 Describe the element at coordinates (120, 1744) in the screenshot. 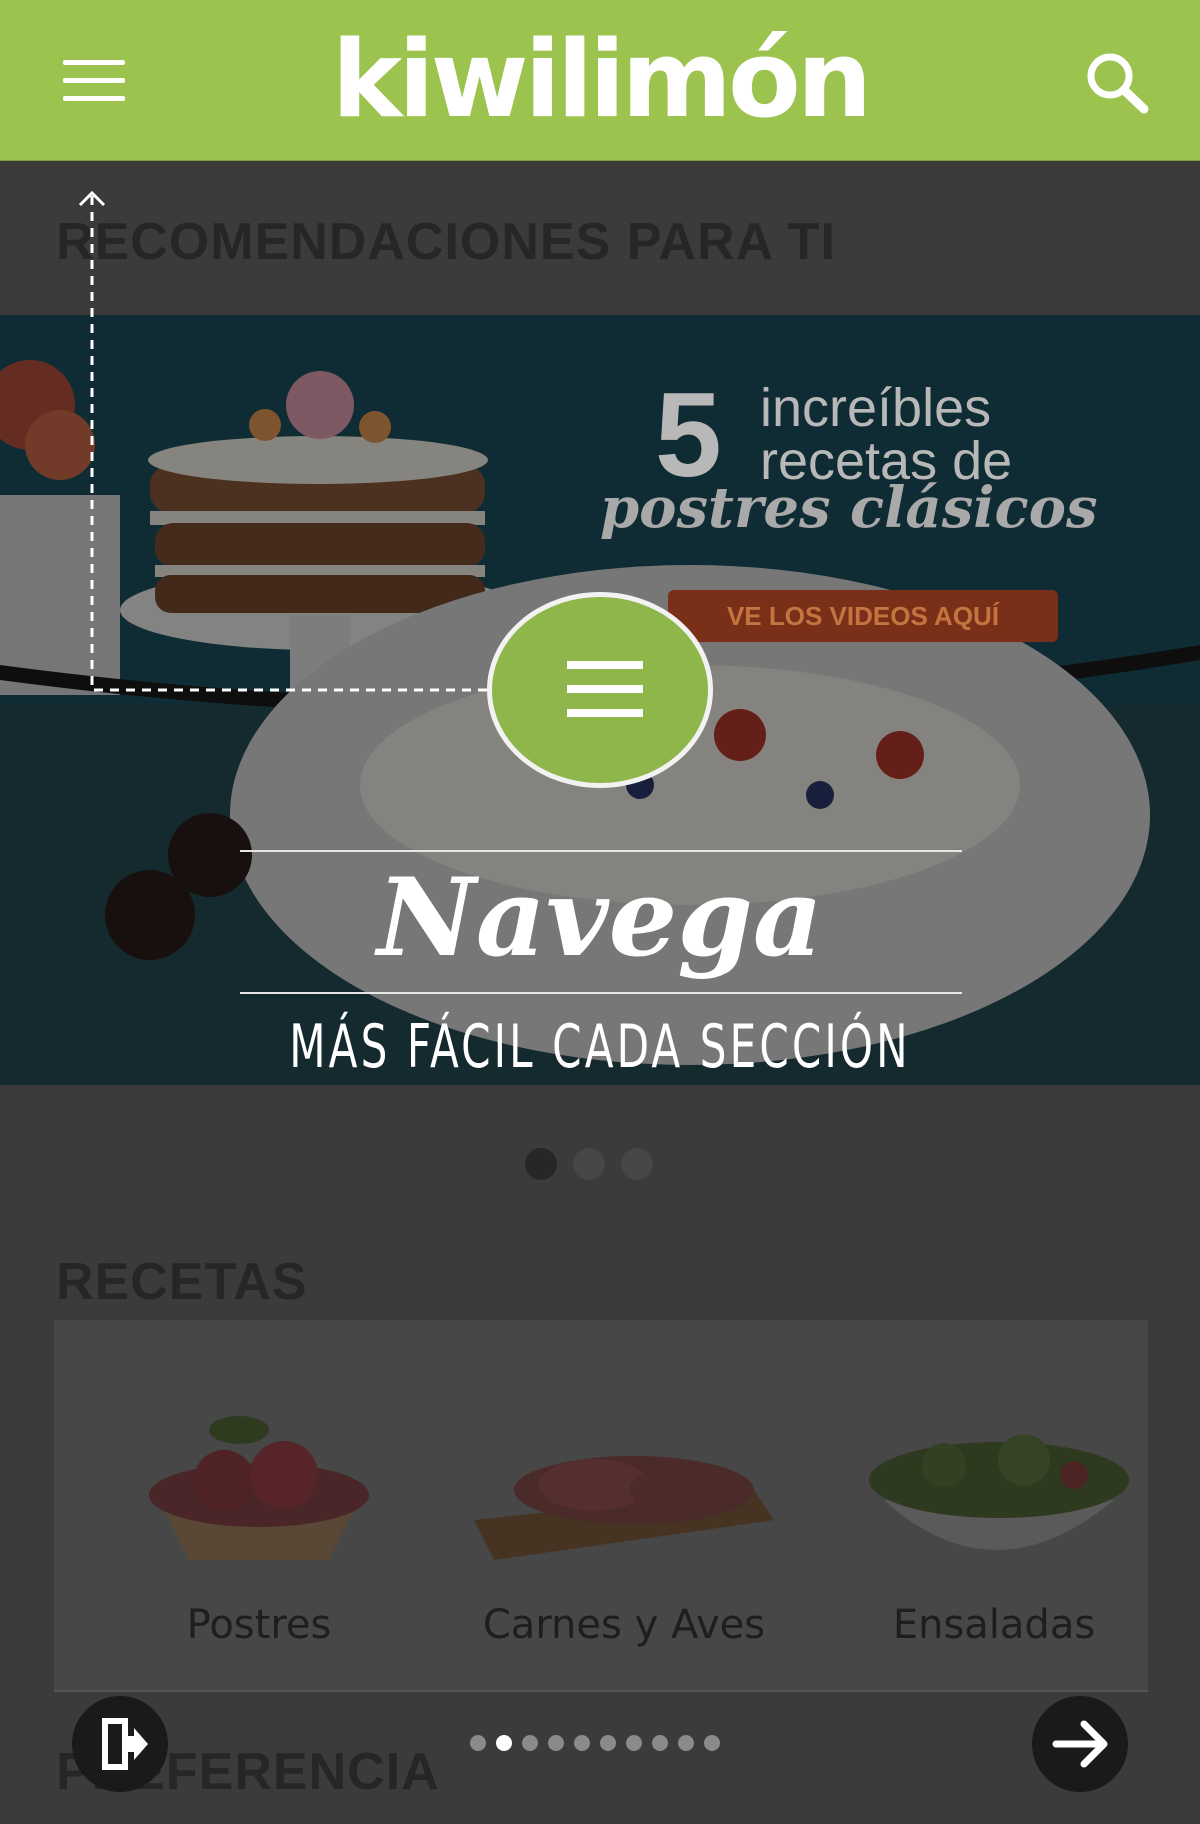

I see `exit-icon` at that location.